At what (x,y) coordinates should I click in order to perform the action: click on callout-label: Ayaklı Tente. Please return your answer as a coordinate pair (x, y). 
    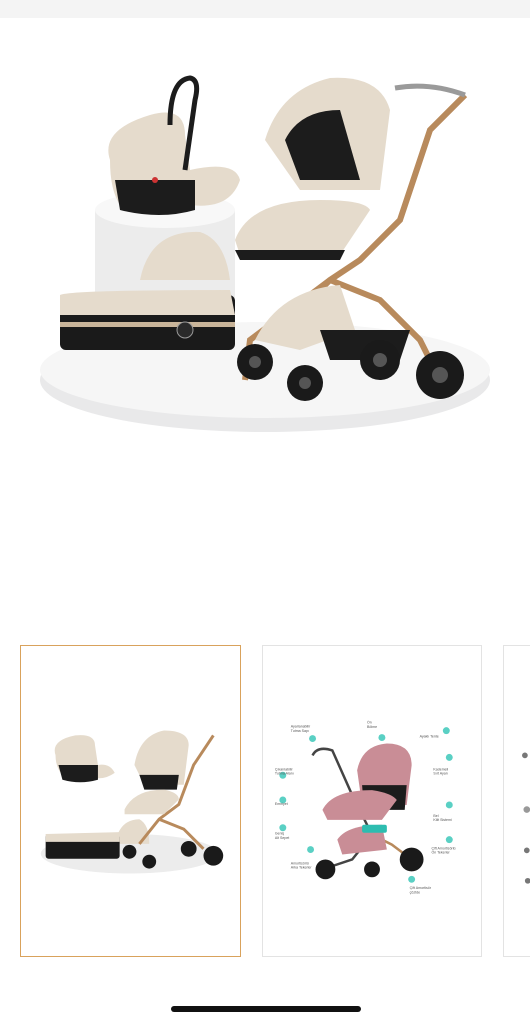
    Looking at the image, I should click on (429, 737).